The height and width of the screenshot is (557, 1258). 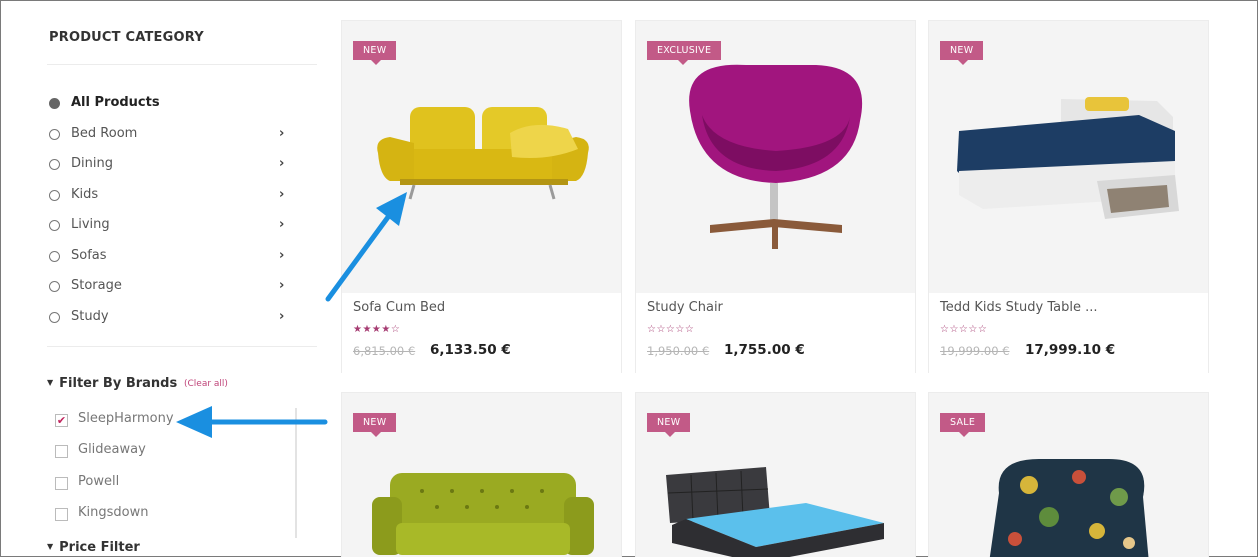 What do you see at coordinates (172, 318) in the screenshot?
I see `category-study: Study ›` at bounding box center [172, 318].